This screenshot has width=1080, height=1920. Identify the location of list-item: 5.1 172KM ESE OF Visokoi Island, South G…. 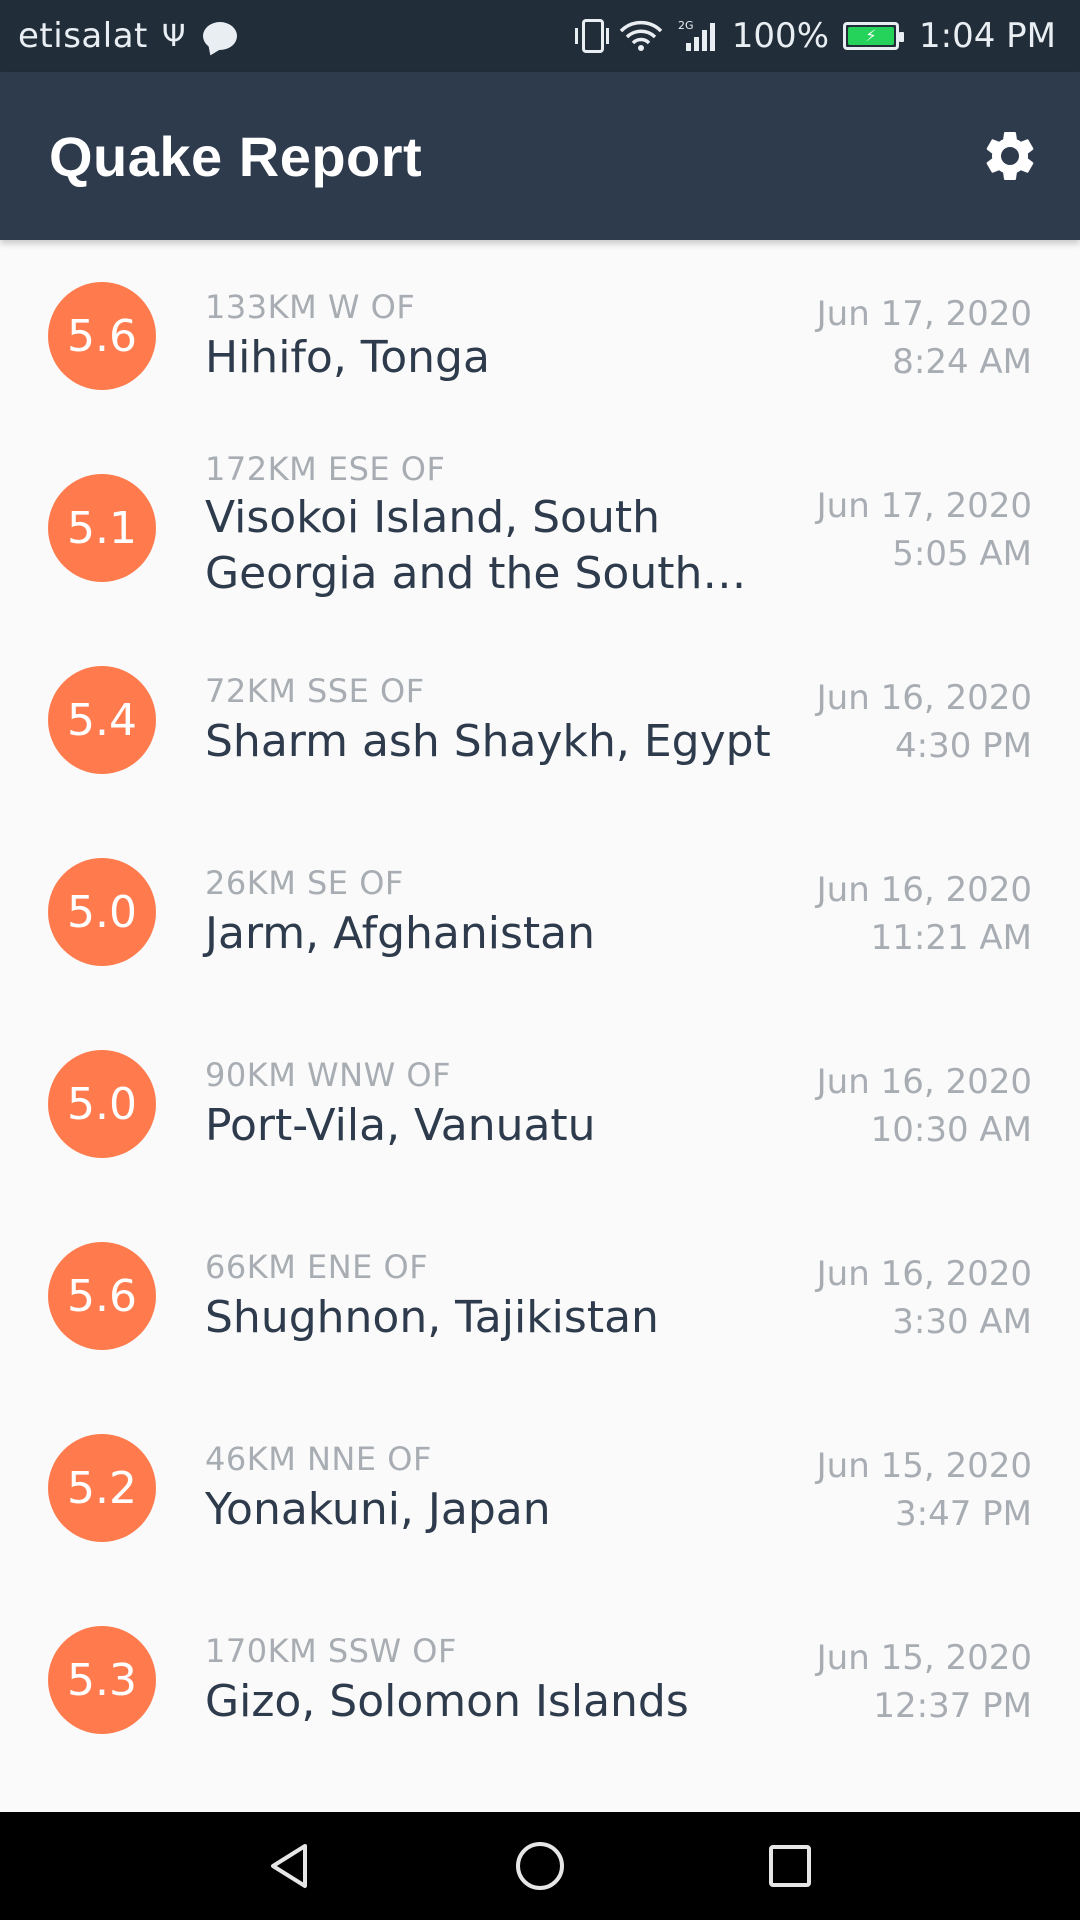
(540, 528).